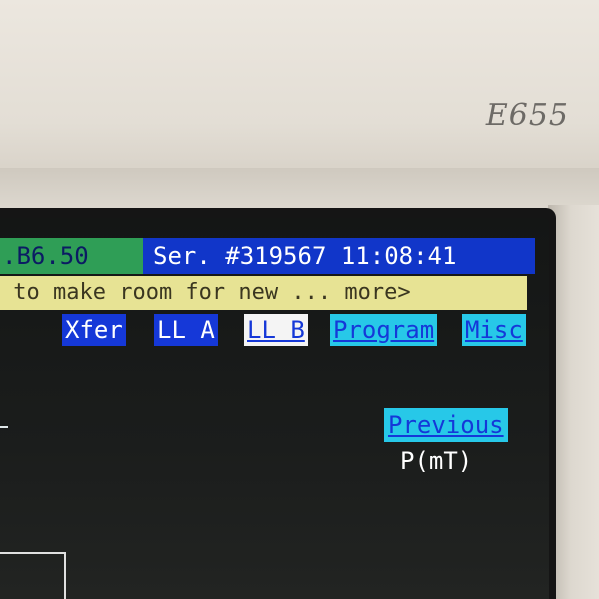  I want to click on cut-off-label-fragment, so click(4, 413).